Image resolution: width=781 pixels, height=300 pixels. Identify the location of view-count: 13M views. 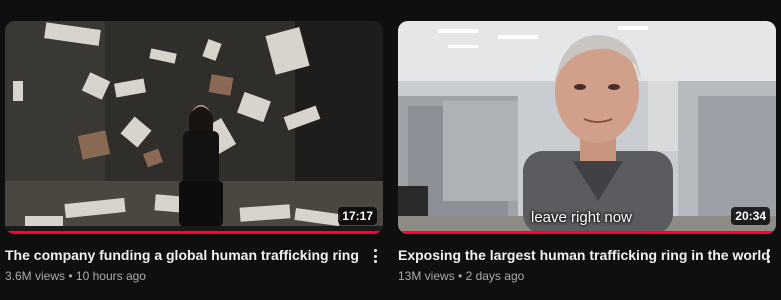
(426, 276).